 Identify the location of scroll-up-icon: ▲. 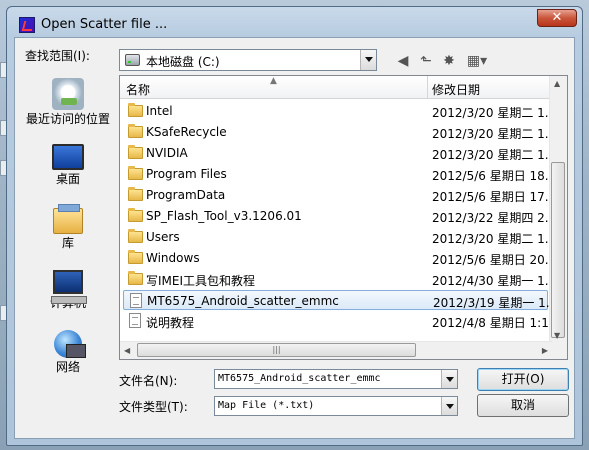
(557, 83).